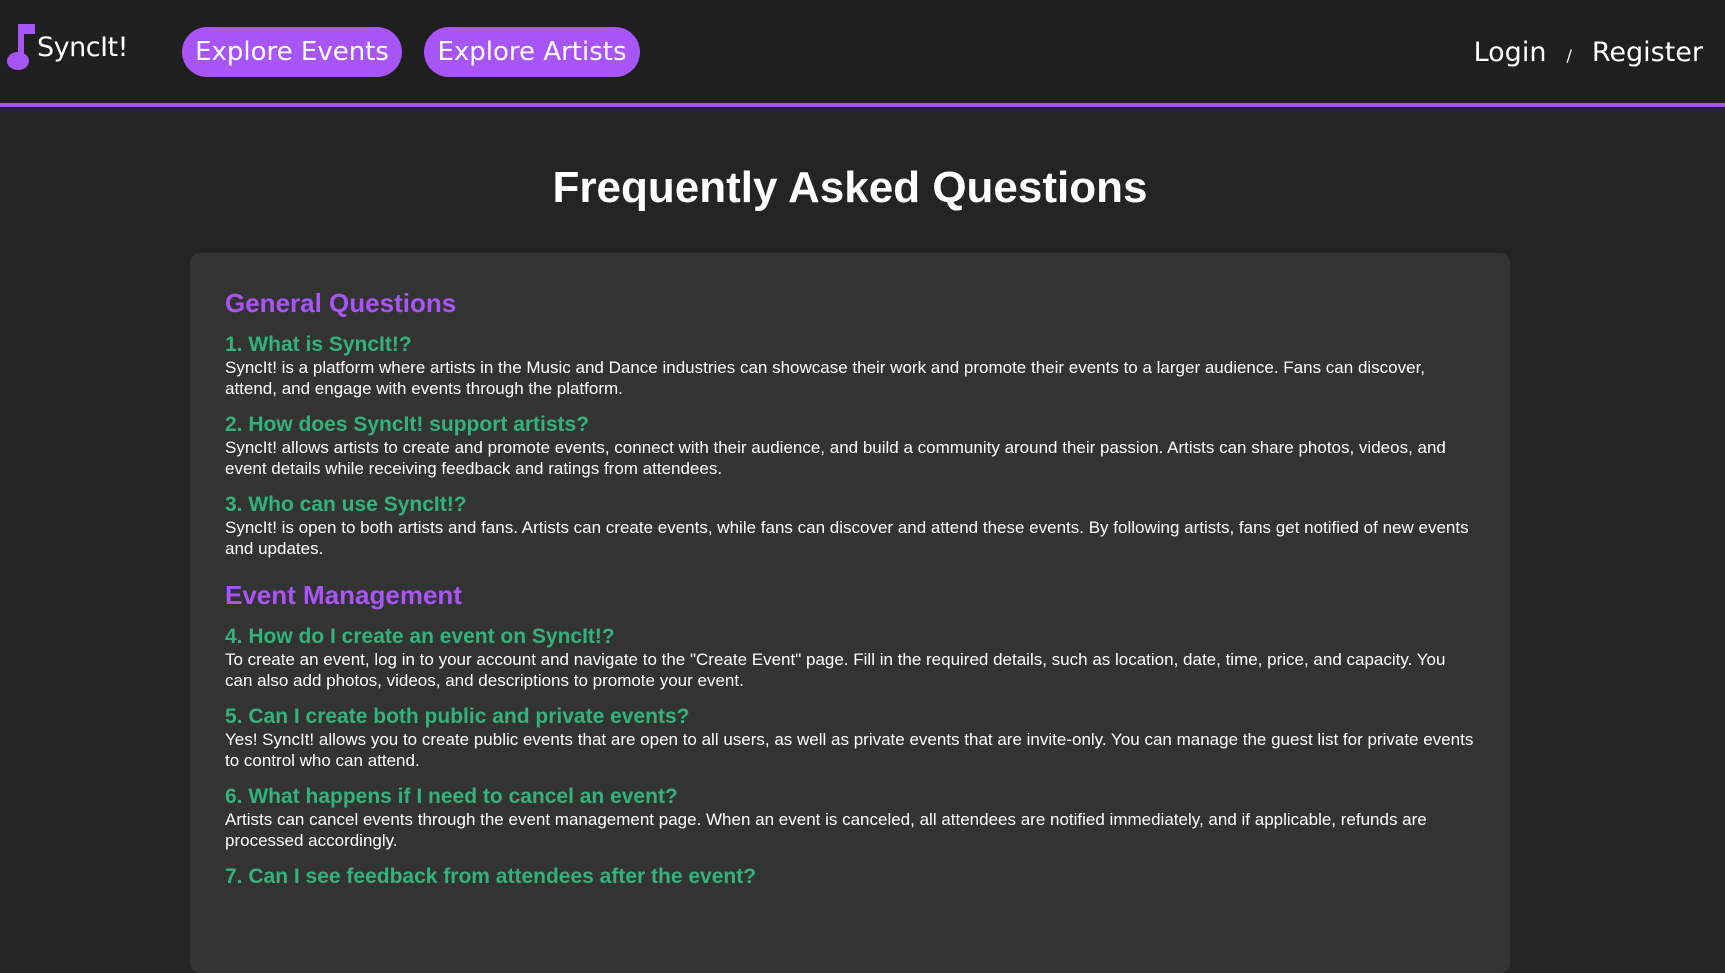  Describe the element at coordinates (341, 303) in the screenshot. I see `section-heading-general: General Questions` at that location.